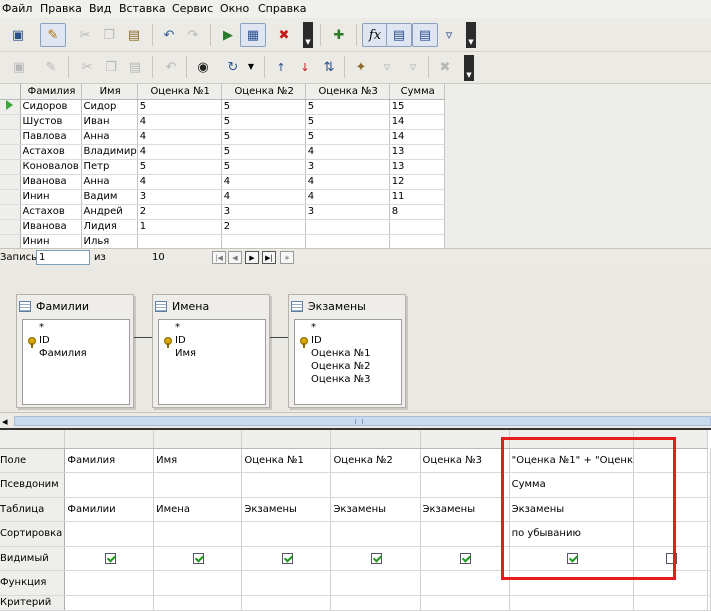 The image size is (711, 612). Describe the element at coordinates (287, 257) in the screenshot. I see `new-record-icon: ∗` at that location.